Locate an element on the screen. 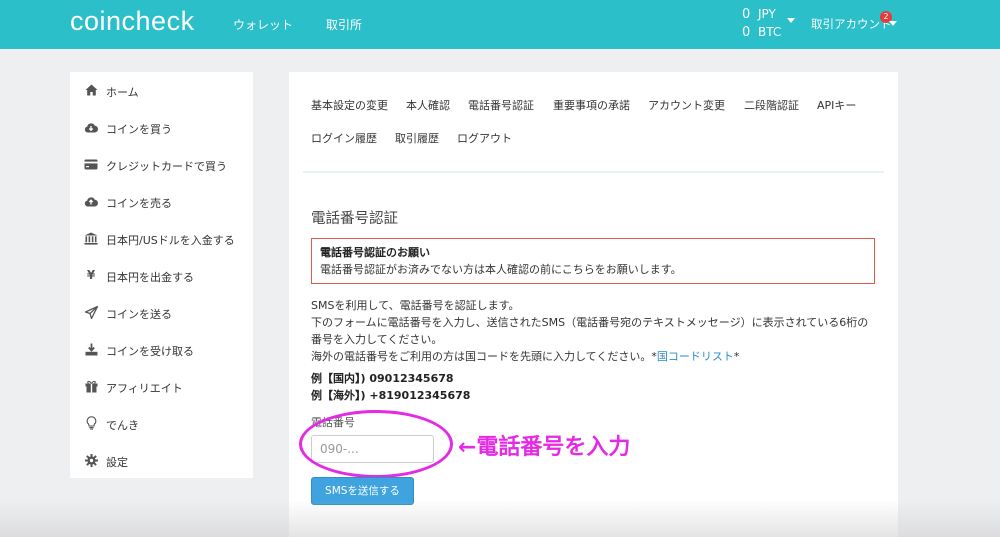  sidebar-item-sell: コインを売る is located at coordinates (161, 201).